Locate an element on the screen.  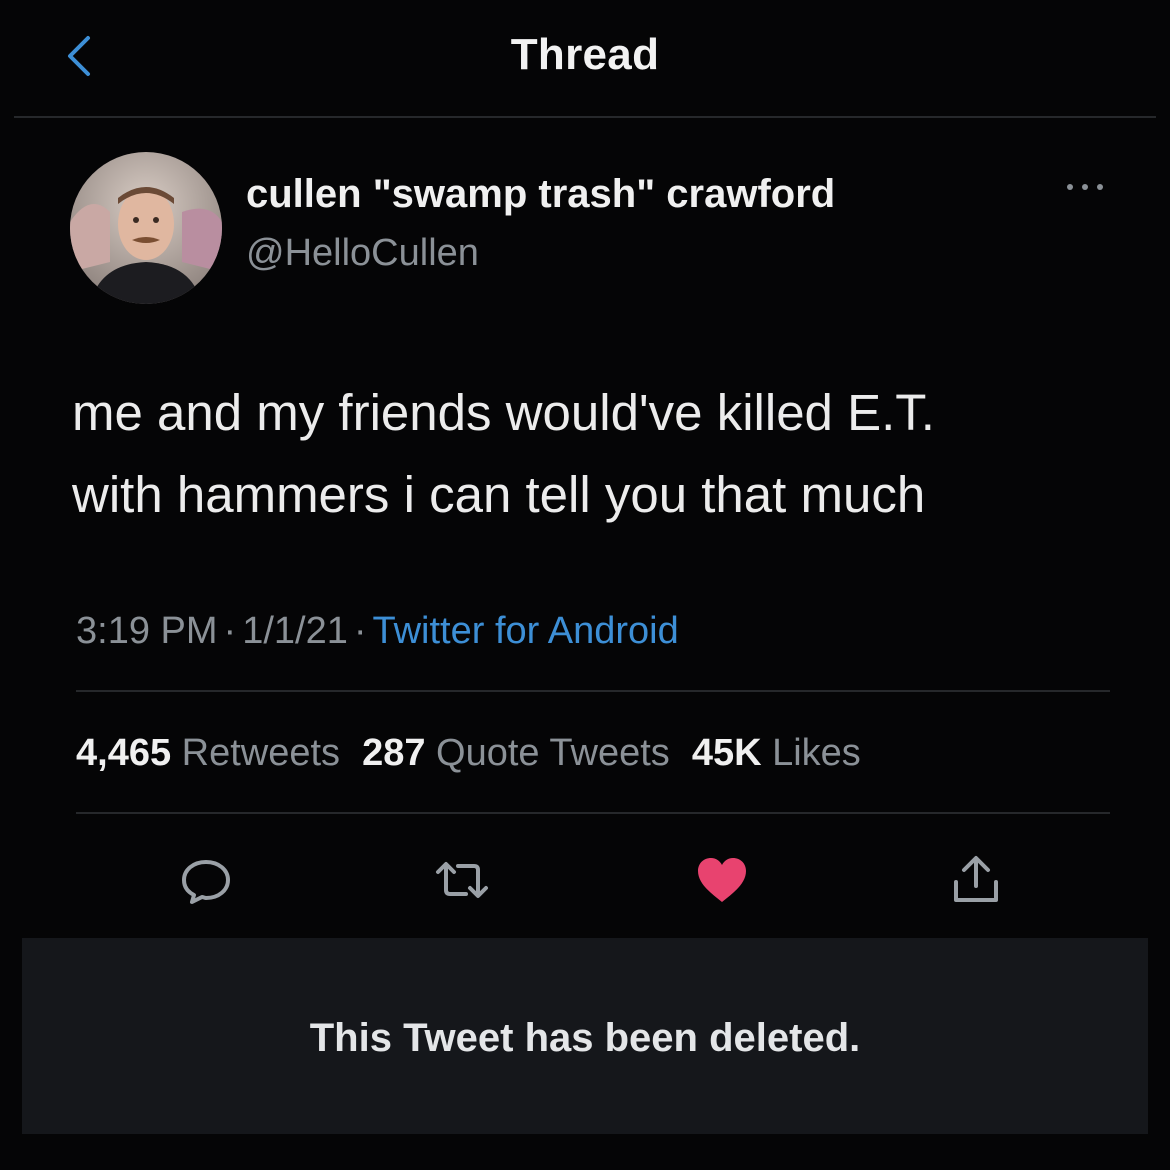
author-name: cullen "swamp trash" crawford is located at coordinates (540, 194).